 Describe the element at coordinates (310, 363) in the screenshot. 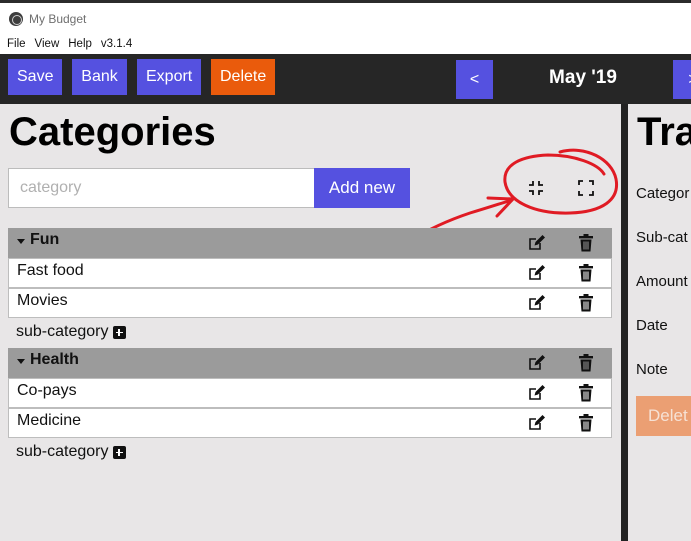

I see `category-group-header-health: Health` at that location.